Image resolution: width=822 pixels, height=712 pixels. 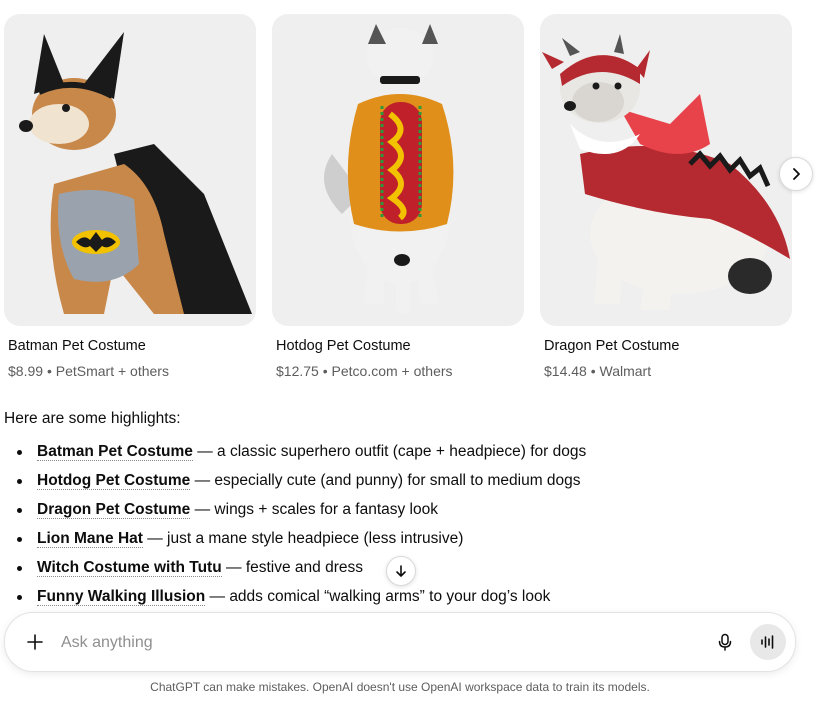 I want to click on product-sellers: Walmart, so click(x=625, y=371).